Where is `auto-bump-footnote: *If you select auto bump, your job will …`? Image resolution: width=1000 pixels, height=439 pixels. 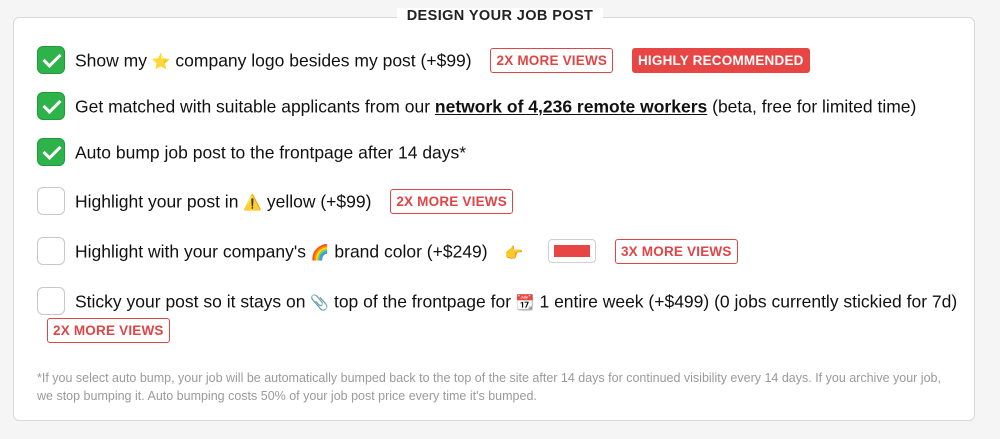 auto-bump-footnote: *If you select auto bump, your job will … is located at coordinates (489, 387).